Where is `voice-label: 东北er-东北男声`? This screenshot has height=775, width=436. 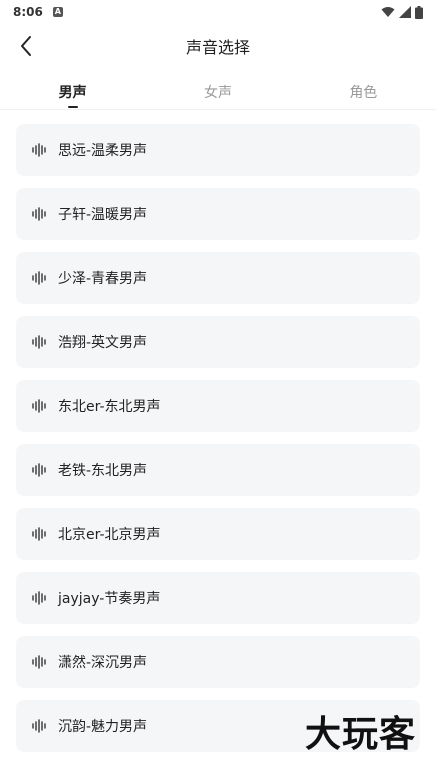 voice-label: 东北er-东北男声 is located at coordinates (109, 407).